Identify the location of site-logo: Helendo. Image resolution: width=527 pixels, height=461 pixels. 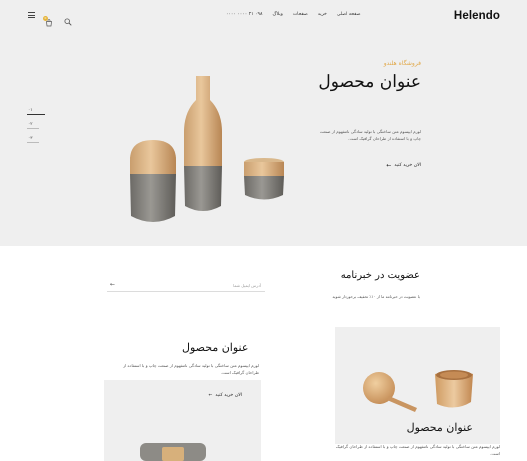
(477, 16).